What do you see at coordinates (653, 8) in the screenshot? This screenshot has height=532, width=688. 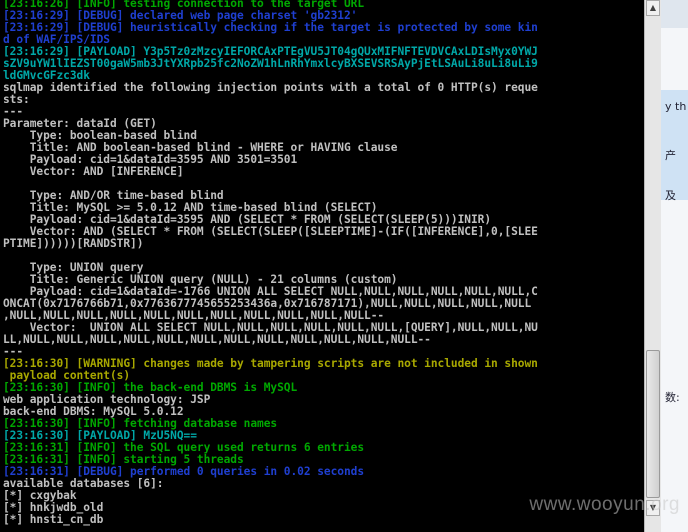 I see `scroll-up-icon: ▲` at bounding box center [653, 8].